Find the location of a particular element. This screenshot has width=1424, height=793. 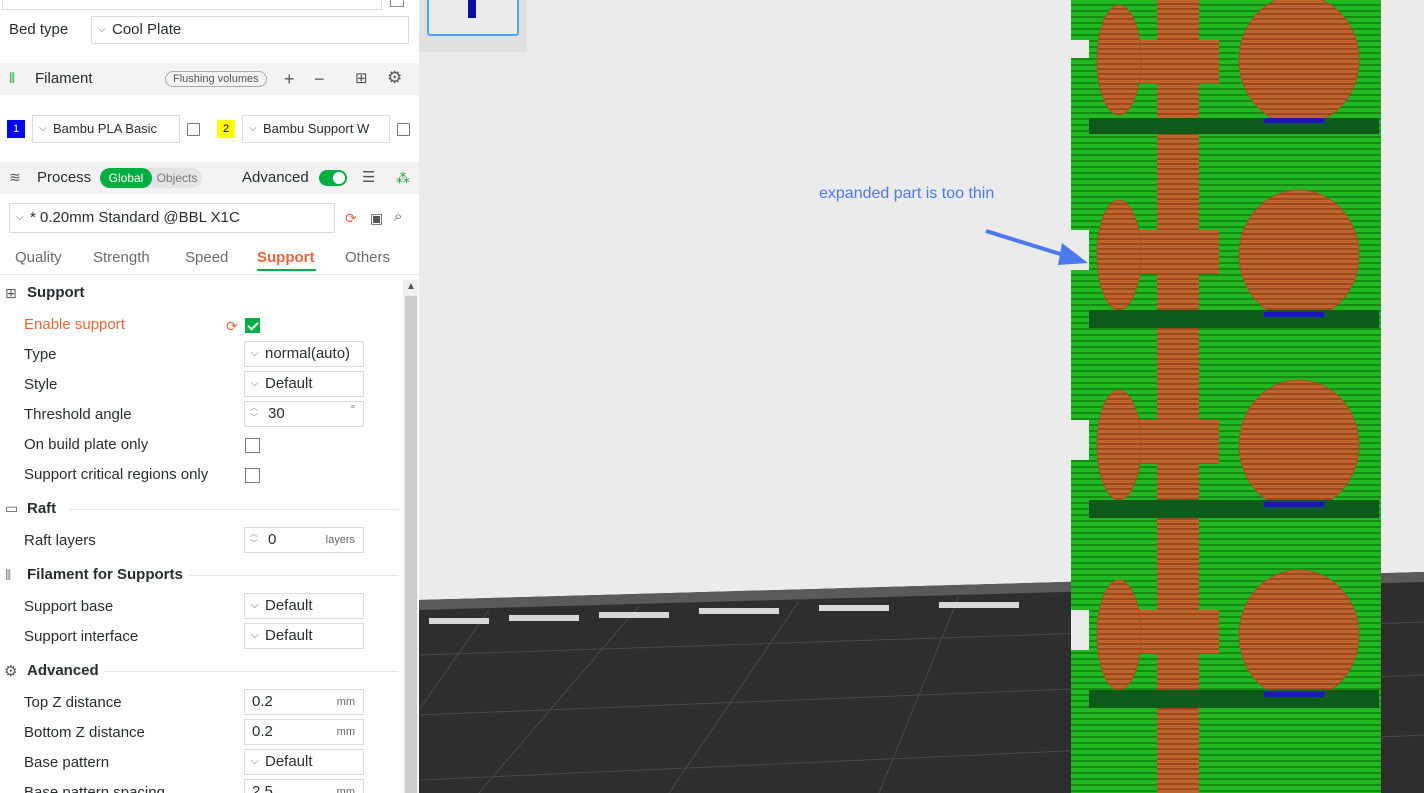

threshold-angle-unit: ° is located at coordinates (352, 410).